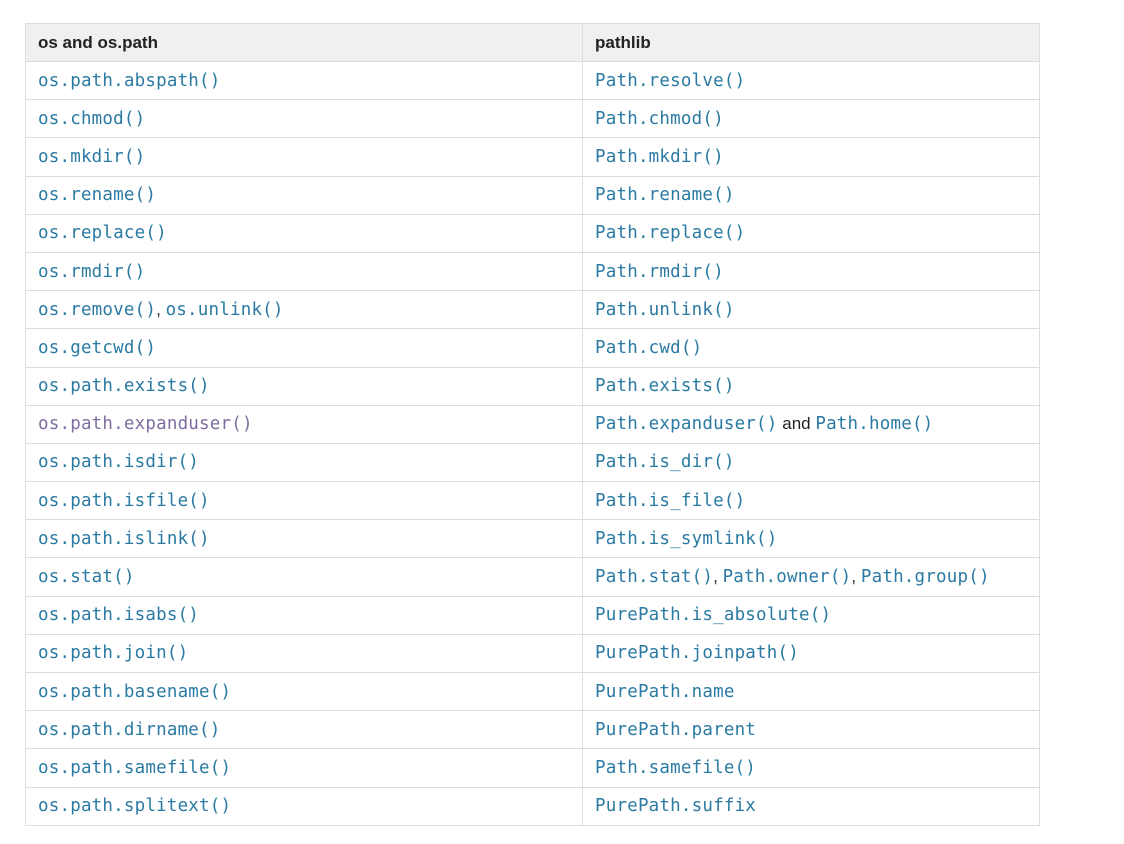 This screenshot has height=844, width=1124. What do you see at coordinates (811, 768) in the screenshot?
I see `pathlib-function-cell: Path.samefile()` at bounding box center [811, 768].